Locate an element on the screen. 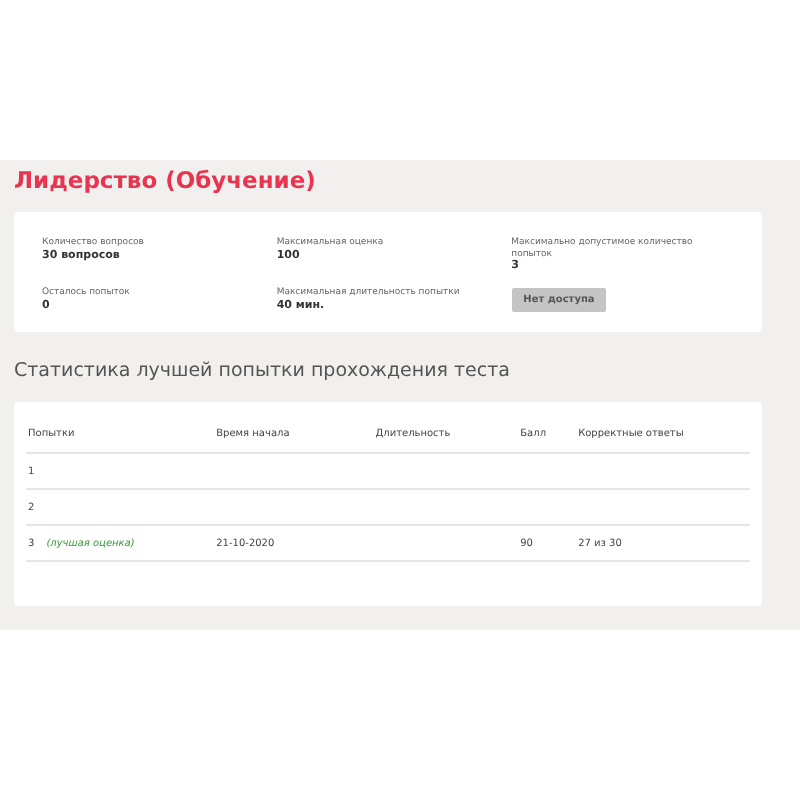 The width and height of the screenshot is (800, 800). page-title: Лидерство (Обучение) is located at coordinates (166, 181).